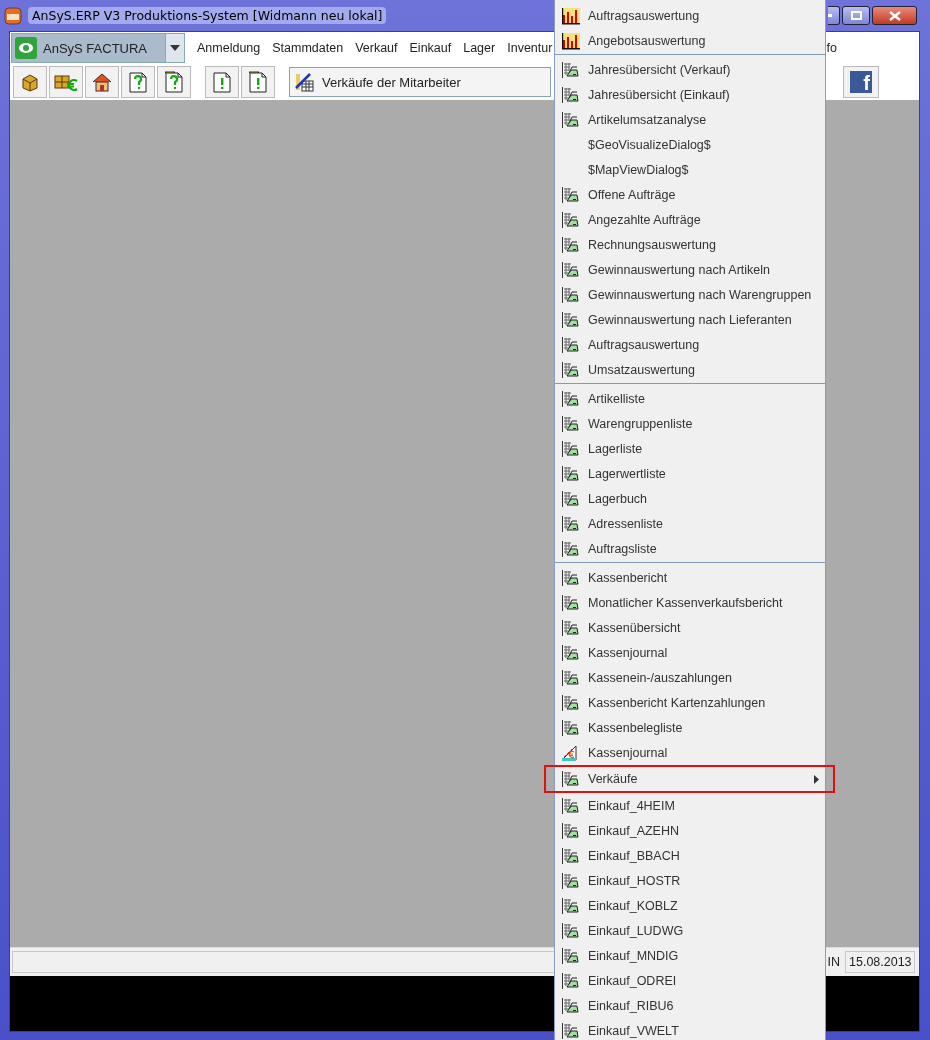  Describe the element at coordinates (88, 48) in the screenshot. I see `module-selector: AnSyS FACTURA` at that location.